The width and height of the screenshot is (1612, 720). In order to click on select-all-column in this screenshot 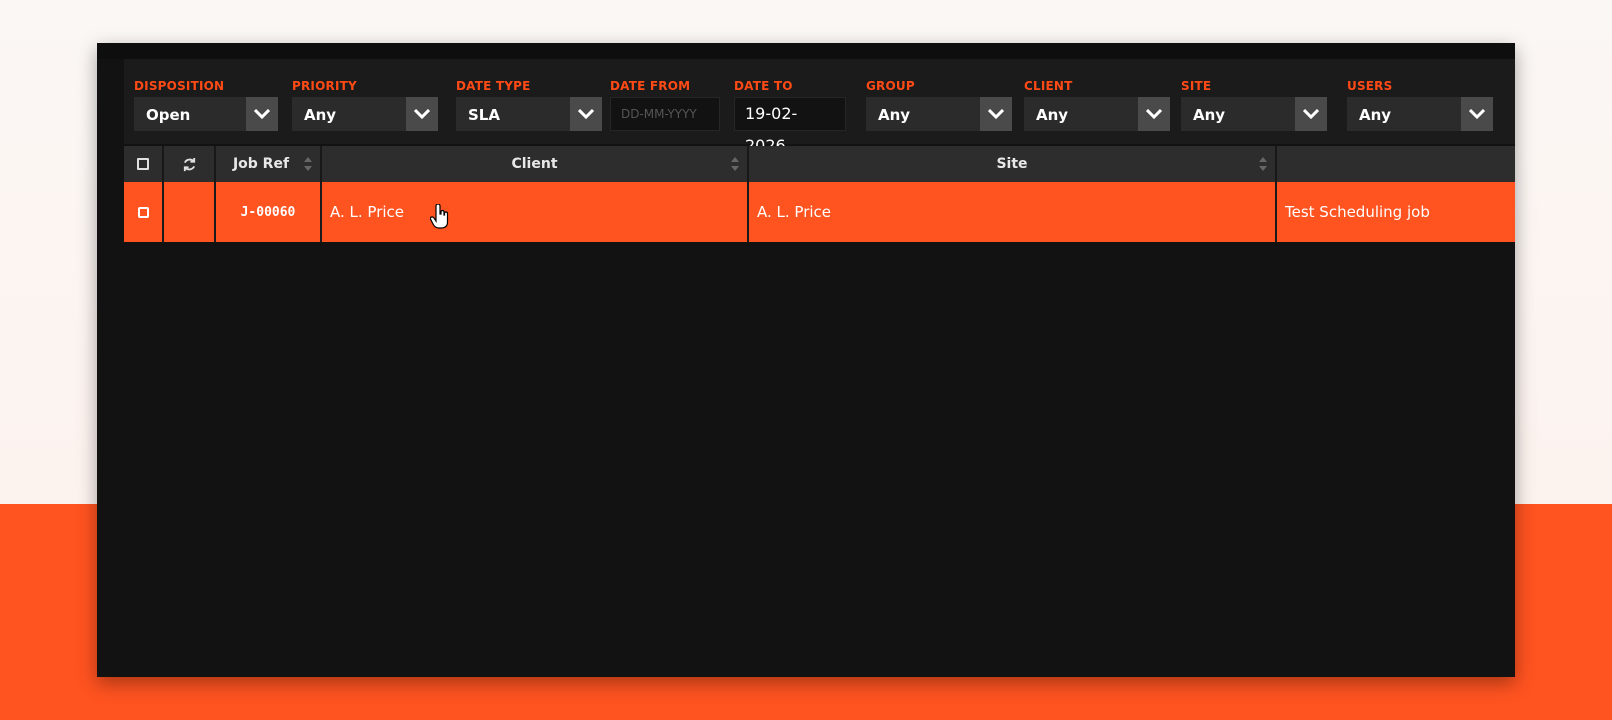, I will do `click(144, 164)`.